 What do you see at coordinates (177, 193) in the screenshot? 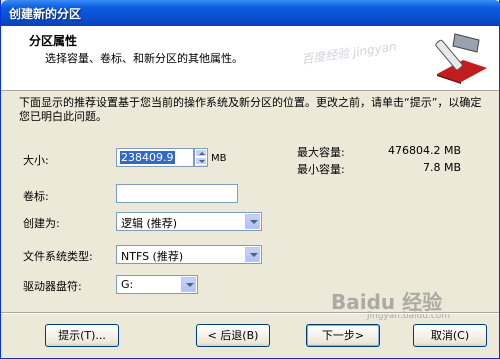
I see `volume-label-input` at bounding box center [177, 193].